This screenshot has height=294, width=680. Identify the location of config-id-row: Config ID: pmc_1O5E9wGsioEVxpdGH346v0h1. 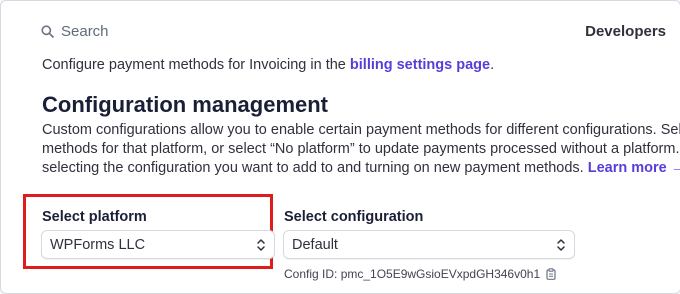
(420, 274).